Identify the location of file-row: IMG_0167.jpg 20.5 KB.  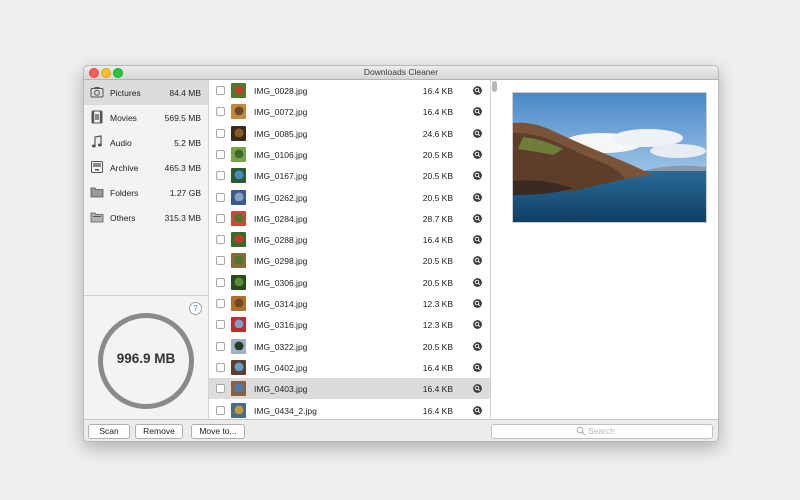
(349, 175).